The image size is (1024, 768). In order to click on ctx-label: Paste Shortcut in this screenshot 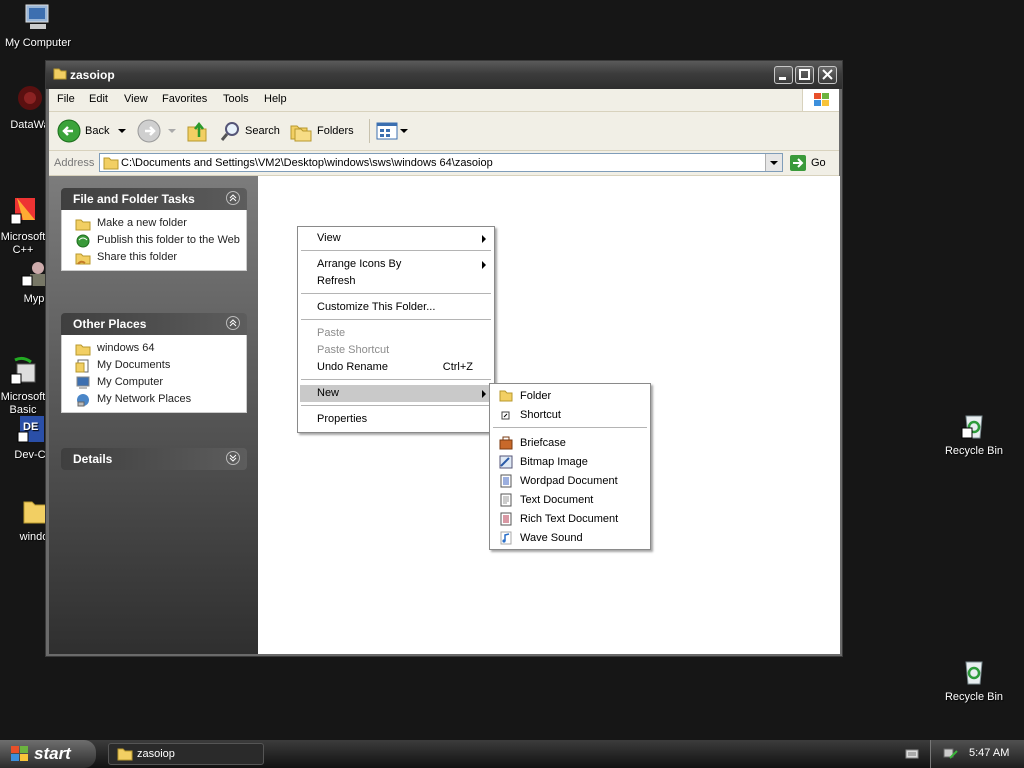, I will do `click(353, 350)`.